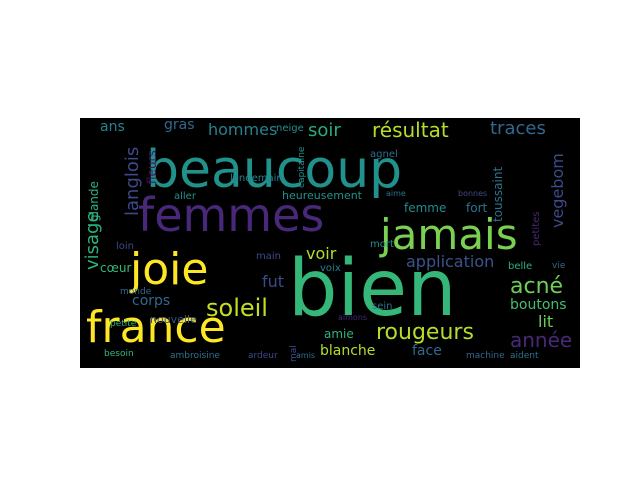 The image size is (640, 480). Describe the element at coordinates (302, 167) in the screenshot. I see `word-capitaine: capitaine` at that location.